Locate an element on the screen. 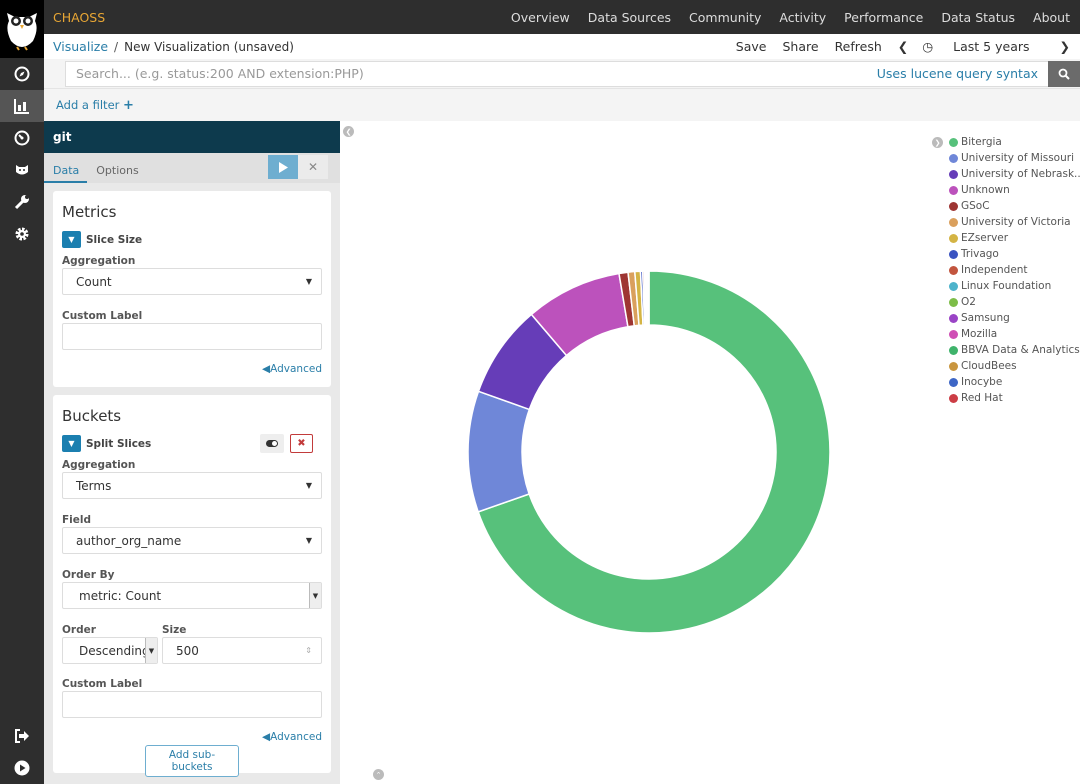 This screenshot has width=1080, height=784. lucene-syntax-link: Uses lucene query syntax is located at coordinates (957, 73).